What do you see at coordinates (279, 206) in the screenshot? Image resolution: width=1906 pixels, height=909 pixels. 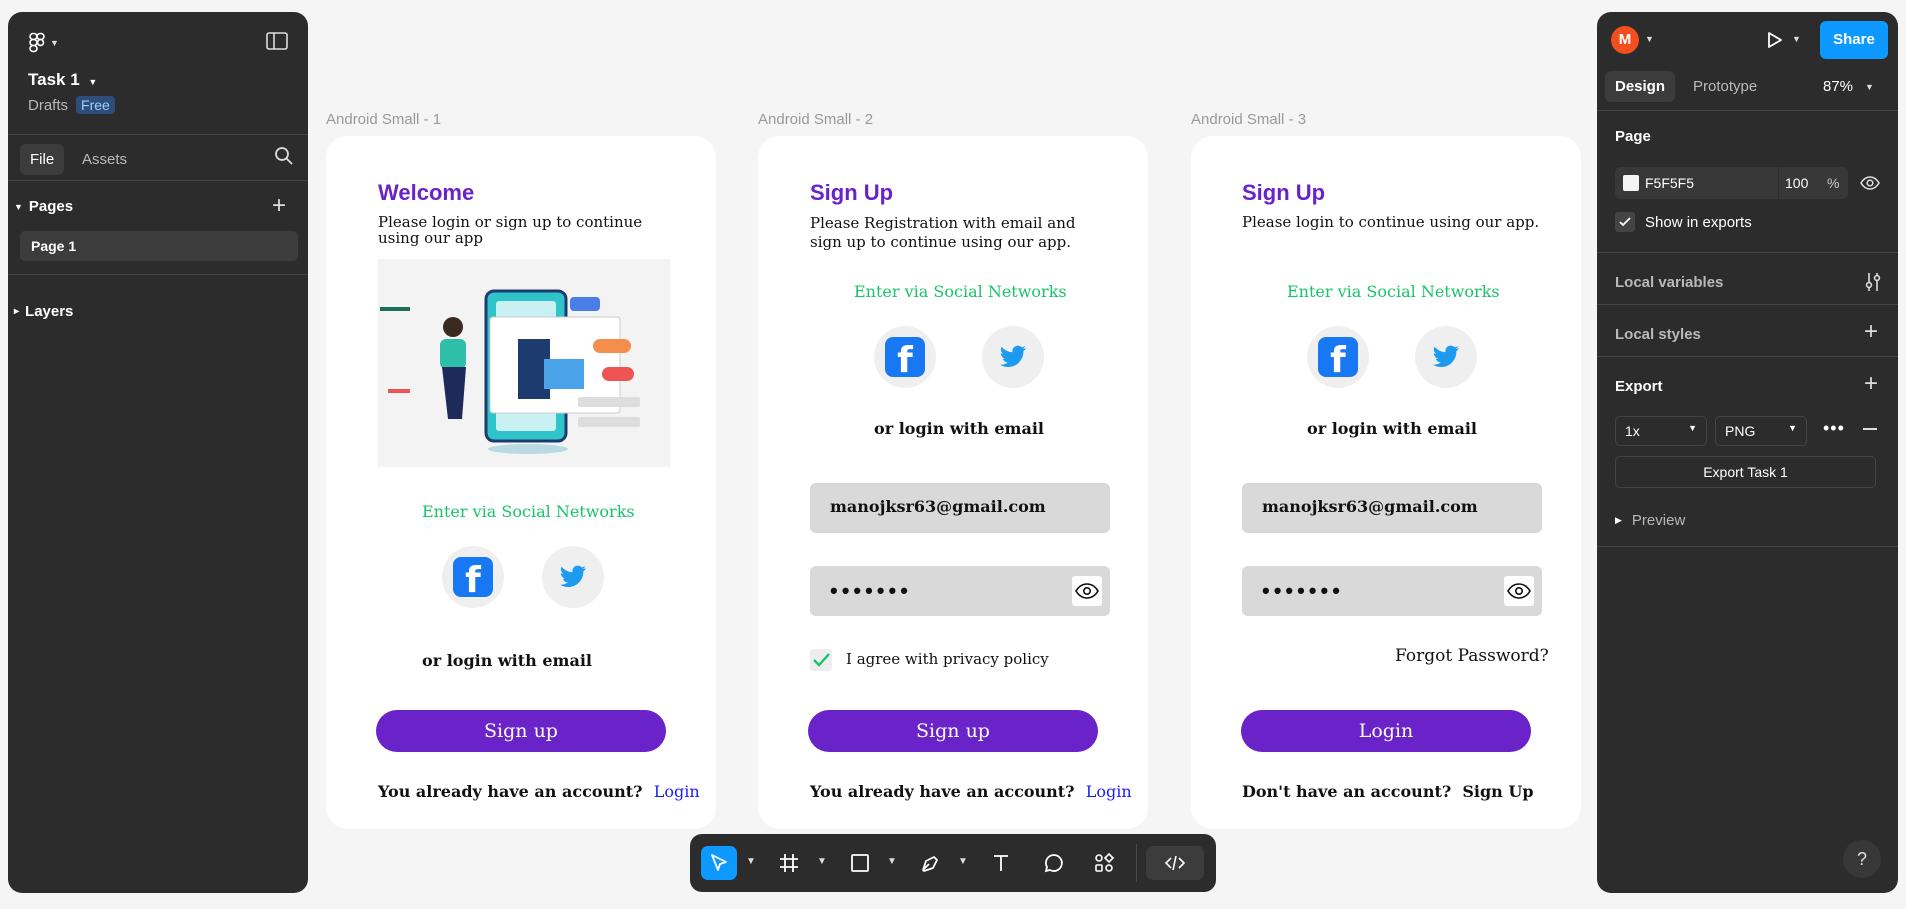 I see `add-page-icon: +` at bounding box center [279, 206].